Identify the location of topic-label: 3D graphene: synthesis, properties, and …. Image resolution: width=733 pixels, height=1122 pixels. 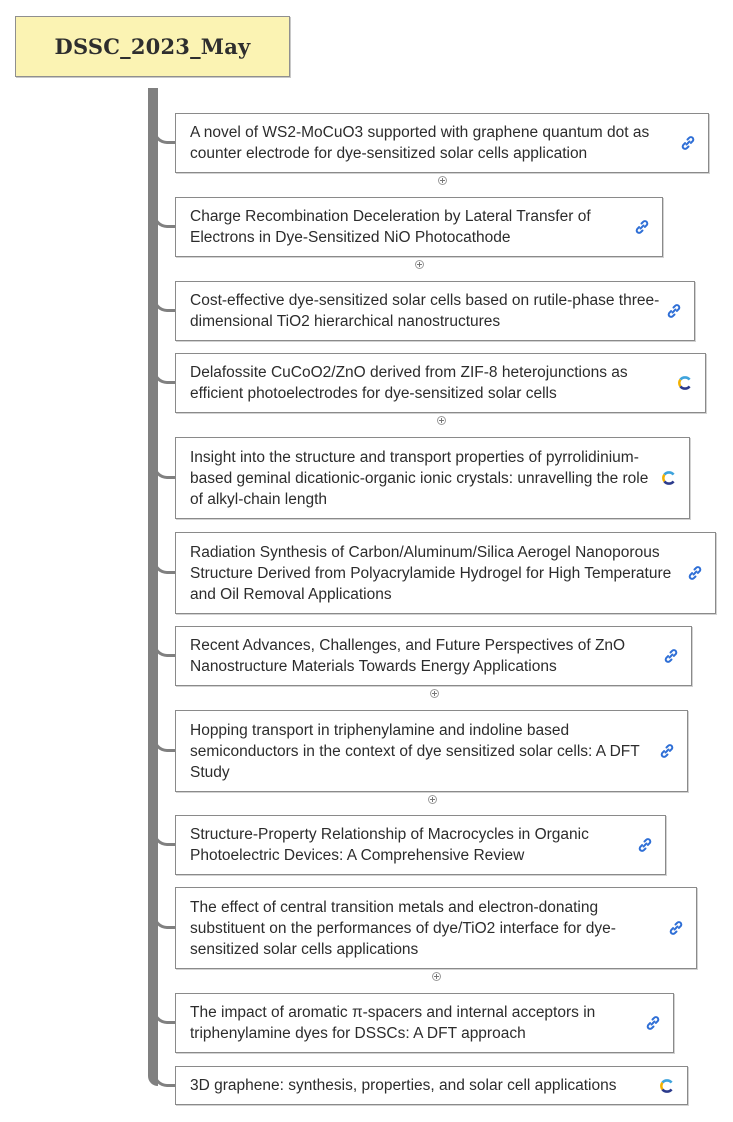
(403, 1085).